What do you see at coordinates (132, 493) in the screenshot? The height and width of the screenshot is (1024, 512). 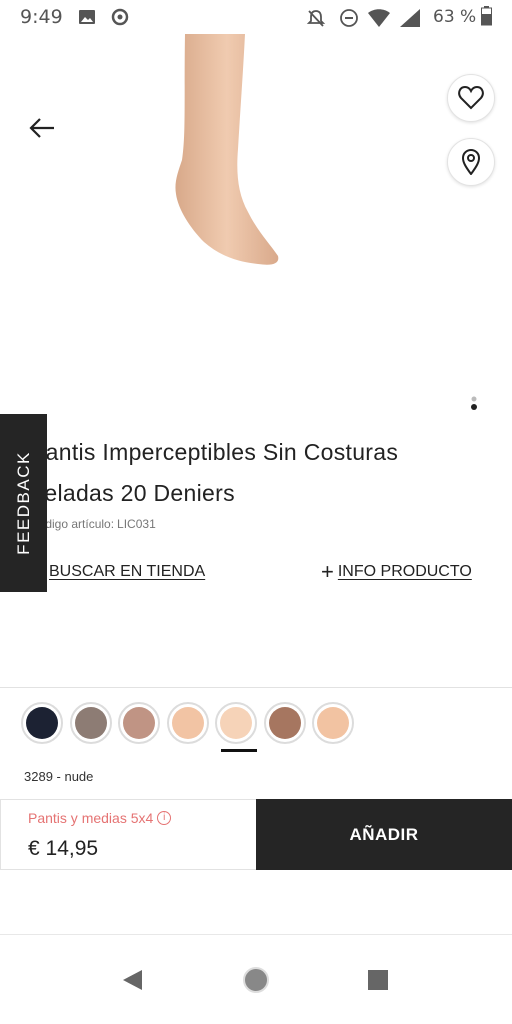 I see `product-title-line2: Veladas 20 Deniers` at bounding box center [132, 493].